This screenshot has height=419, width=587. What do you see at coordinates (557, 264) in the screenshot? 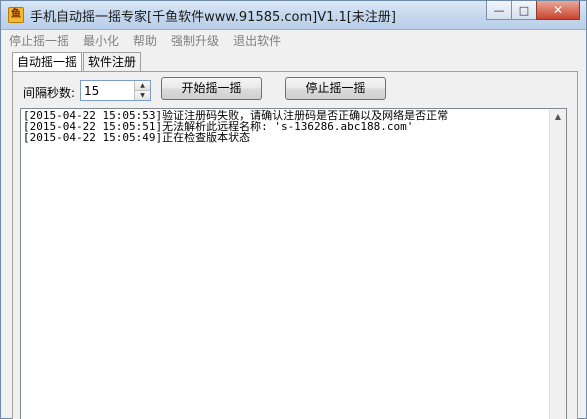
I see `log-scrollbar: ▲` at bounding box center [557, 264].